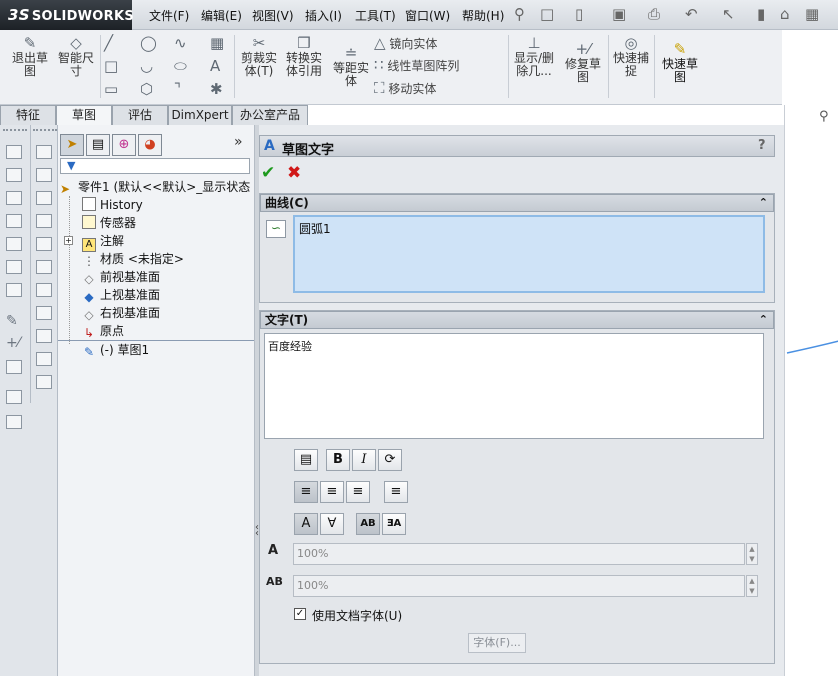  Describe the element at coordinates (146, 66) in the screenshot. I see `arc-icon: ◡` at that location.